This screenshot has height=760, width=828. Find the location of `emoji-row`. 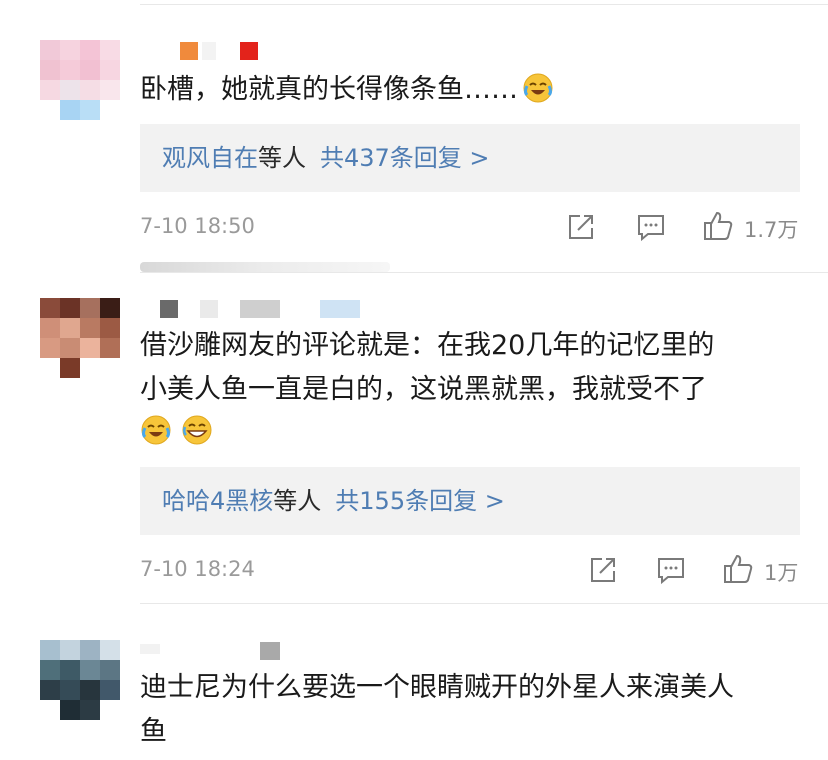

emoji-row is located at coordinates (176, 432).